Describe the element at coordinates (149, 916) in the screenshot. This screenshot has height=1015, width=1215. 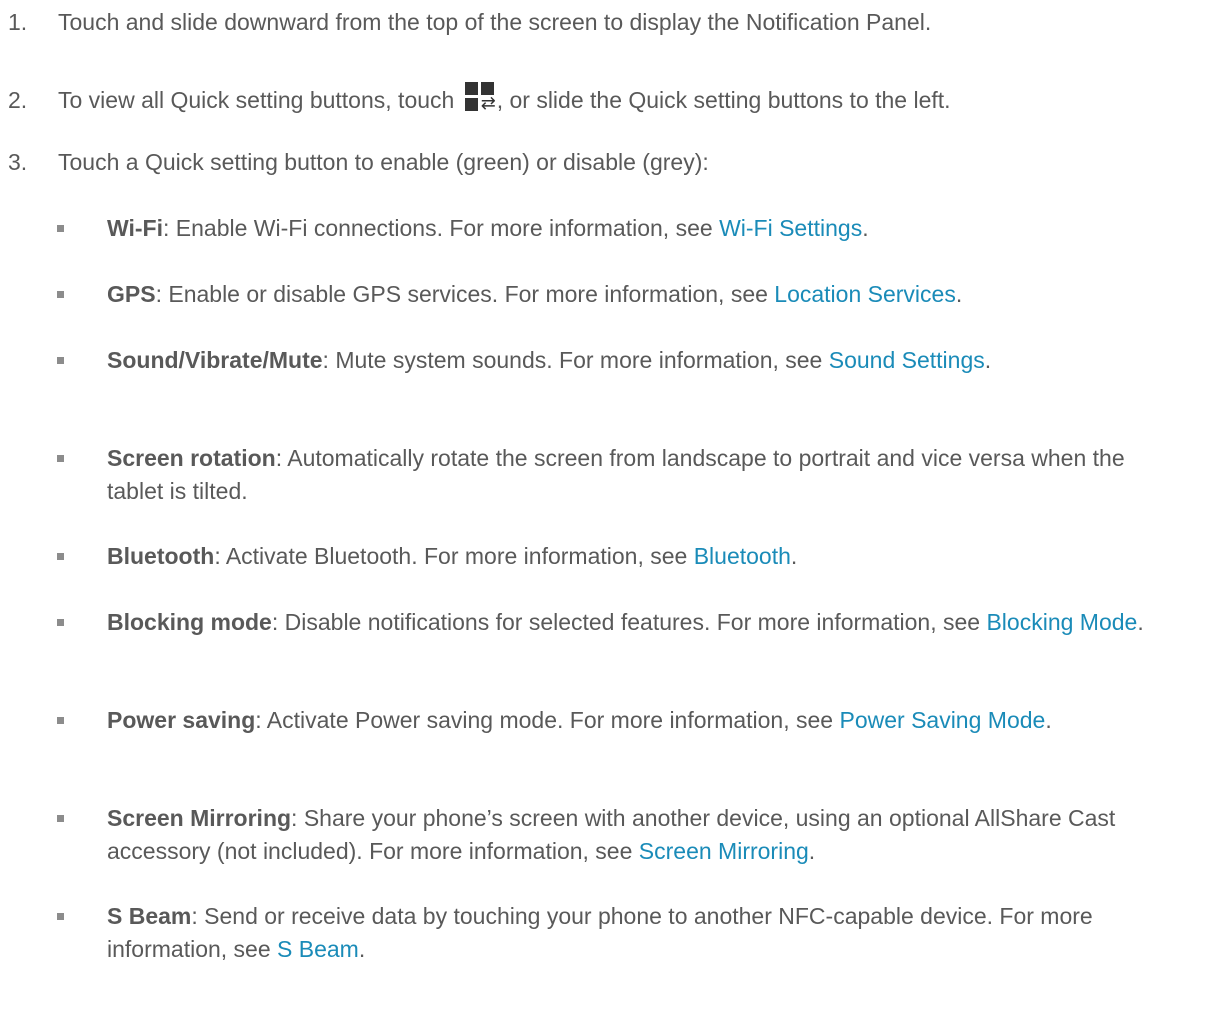
I see `item-term: S Beam` at that location.